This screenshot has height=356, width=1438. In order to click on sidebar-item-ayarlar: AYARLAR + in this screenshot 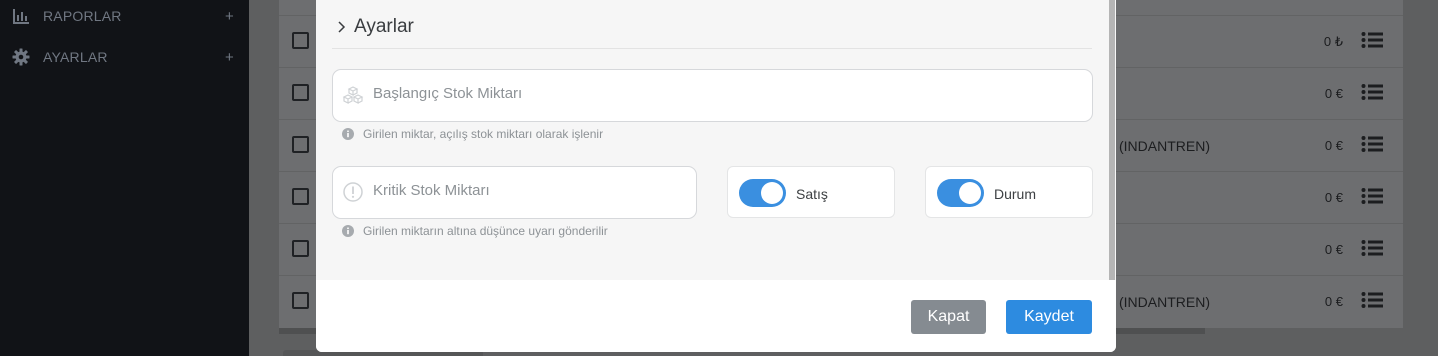, I will do `click(124, 57)`.